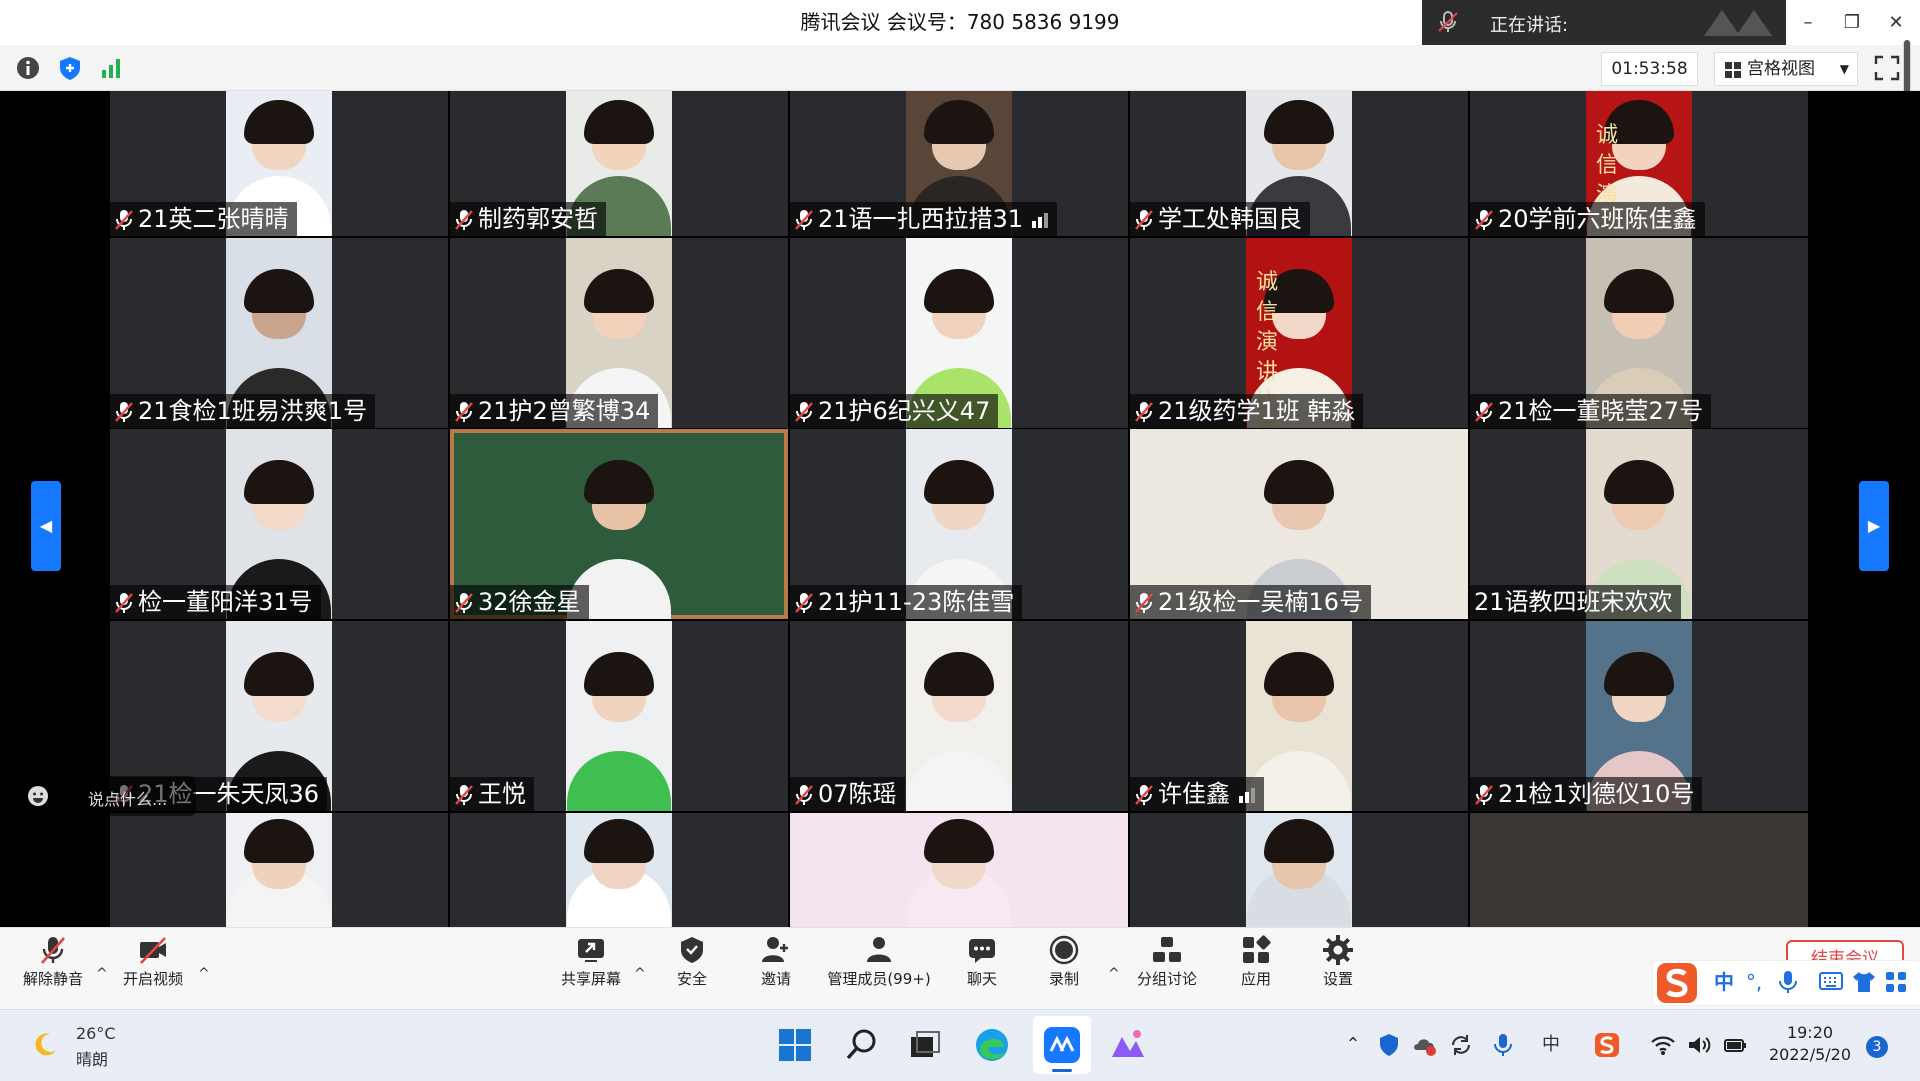  What do you see at coordinates (1167, 961) in the screenshot?
I see `breakout-rooms-button: 分组讨论` at bounding box center [1167, 961].